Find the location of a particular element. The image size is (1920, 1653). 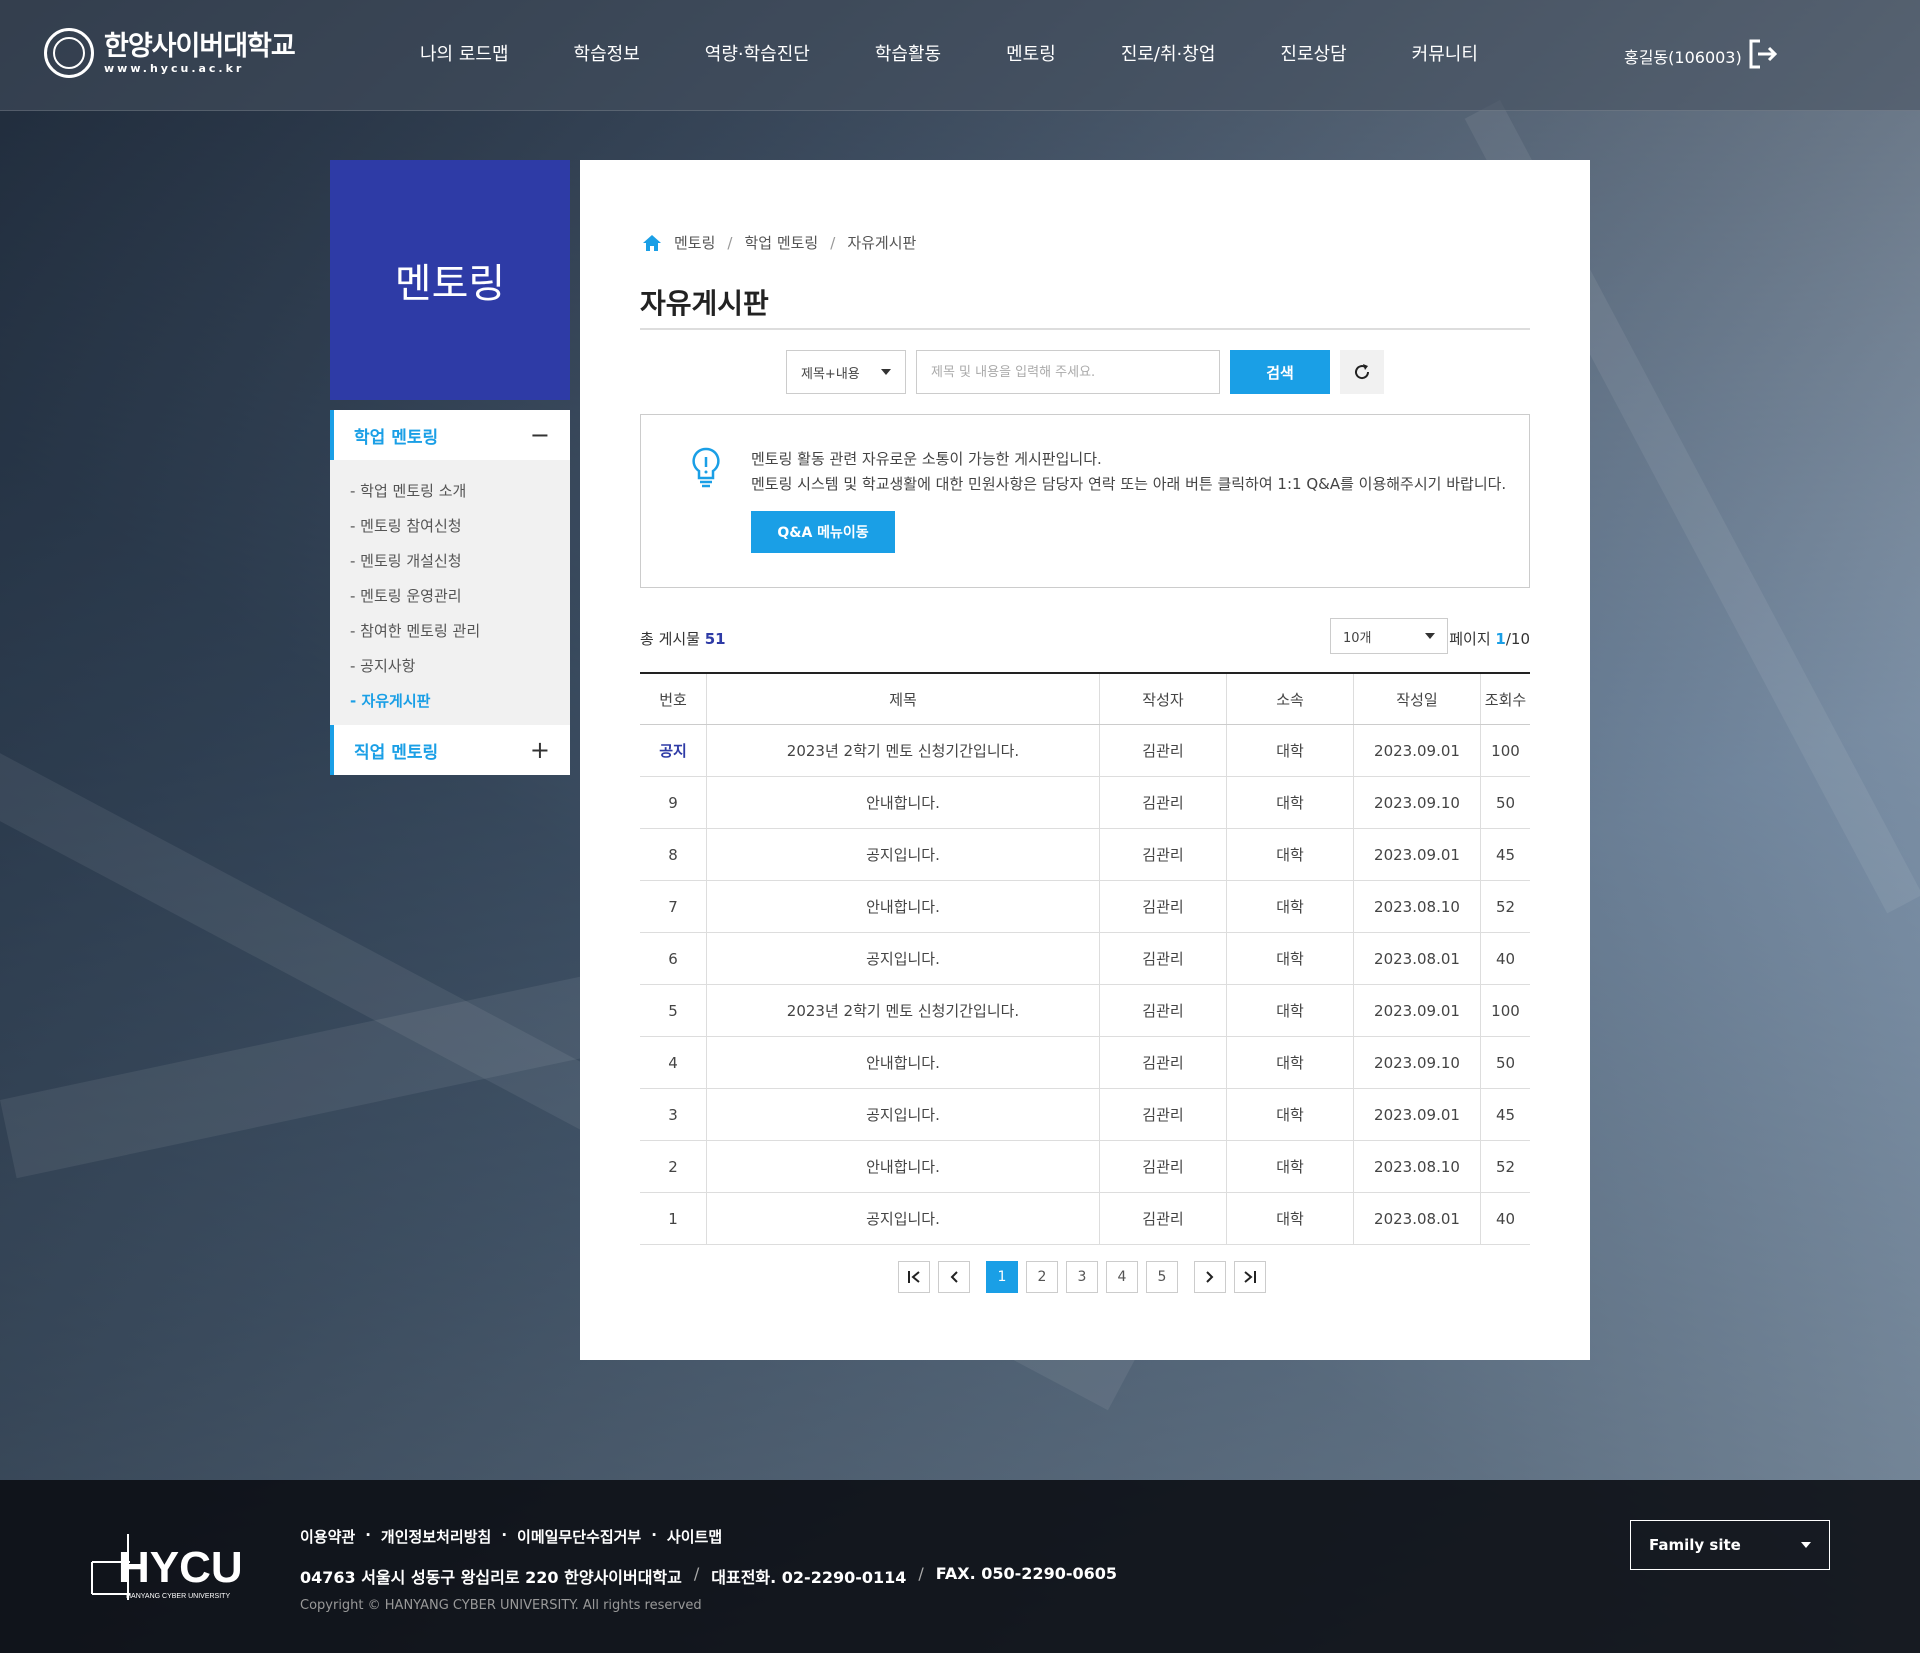

nav-item-career: 진로/취·창업 is located at coordinates (1168, 53).